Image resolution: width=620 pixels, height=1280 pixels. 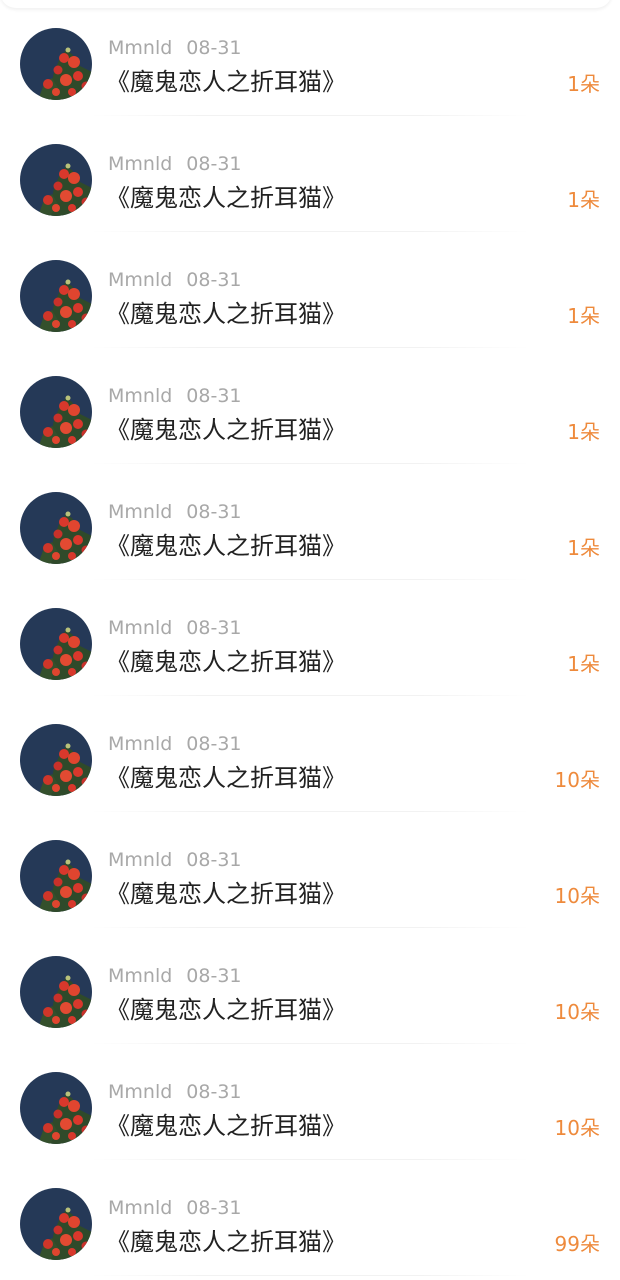 I want to click on flower-count: 99朵, so click(x=577, y=1244).